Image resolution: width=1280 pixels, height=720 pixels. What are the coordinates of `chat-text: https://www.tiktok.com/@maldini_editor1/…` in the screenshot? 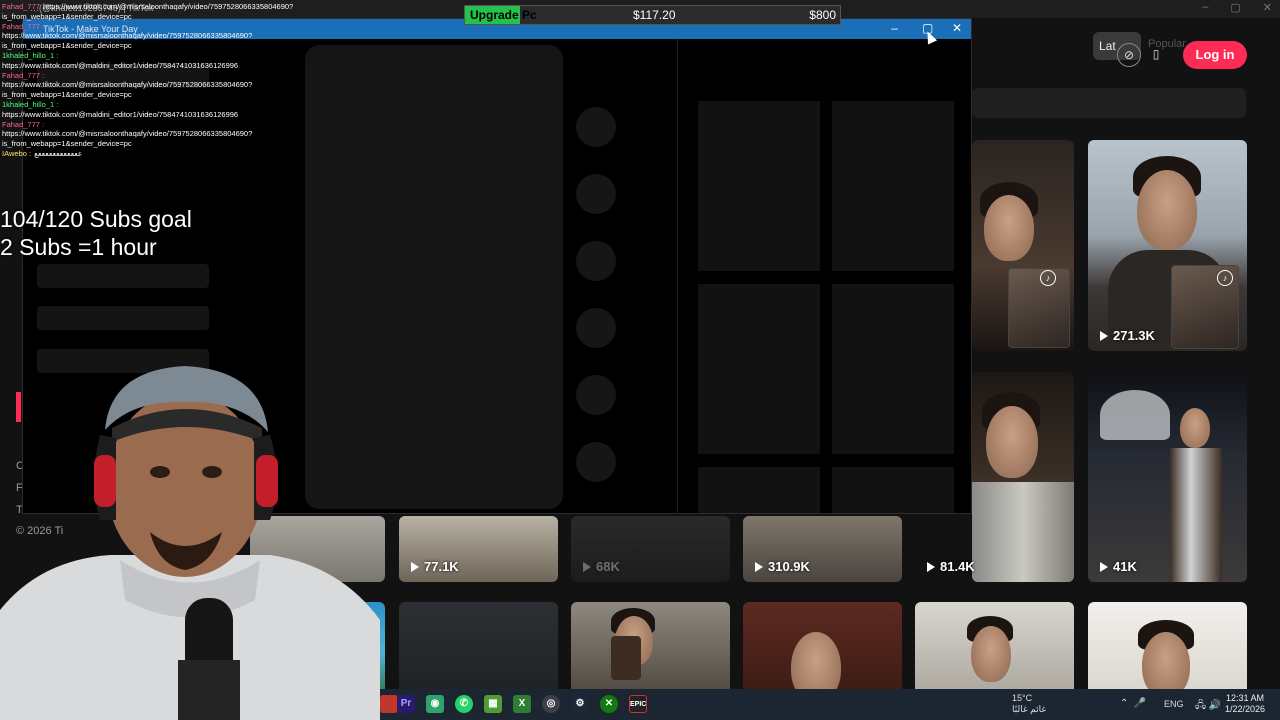 It's located at (120, 65).